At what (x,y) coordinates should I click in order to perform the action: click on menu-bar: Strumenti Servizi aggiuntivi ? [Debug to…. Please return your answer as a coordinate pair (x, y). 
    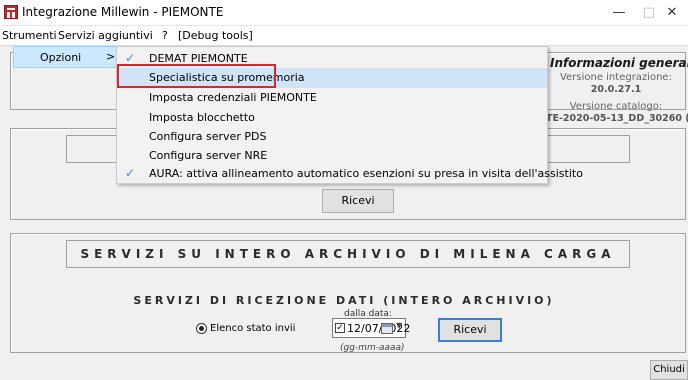
    Looking at the image, I should click on (344, 36).